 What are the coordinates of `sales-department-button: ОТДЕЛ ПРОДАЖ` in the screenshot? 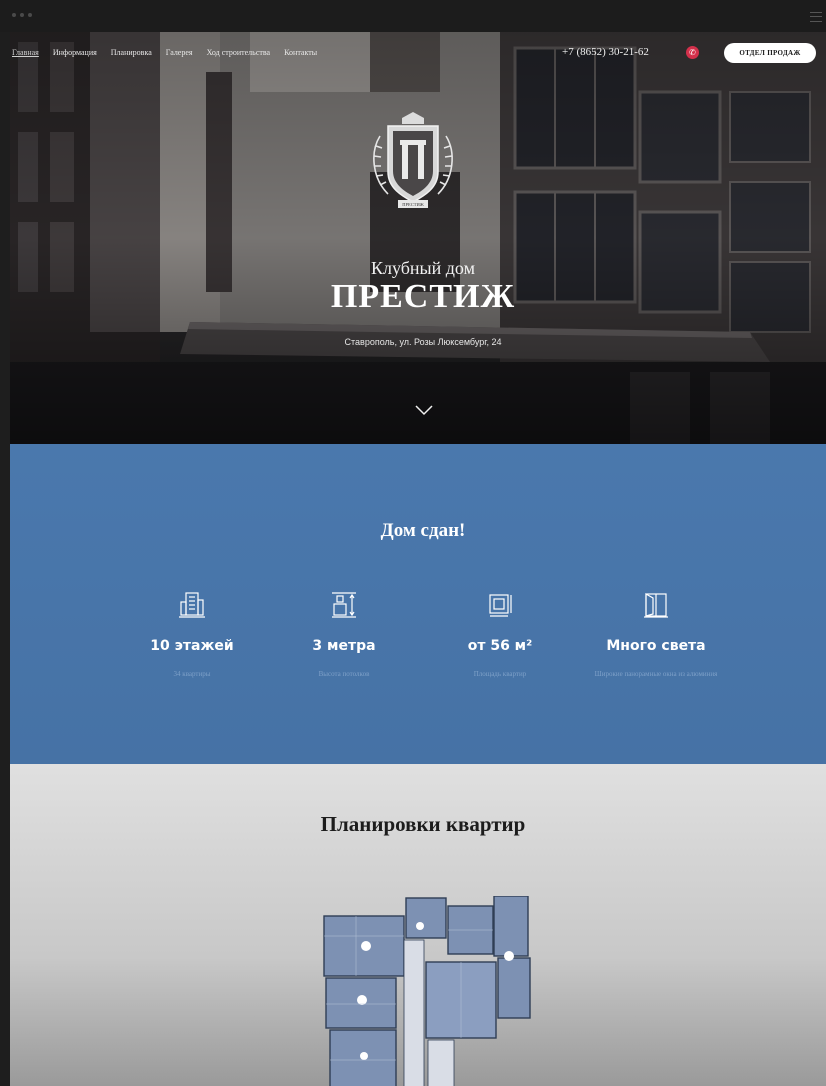 It's located at (770, 53).